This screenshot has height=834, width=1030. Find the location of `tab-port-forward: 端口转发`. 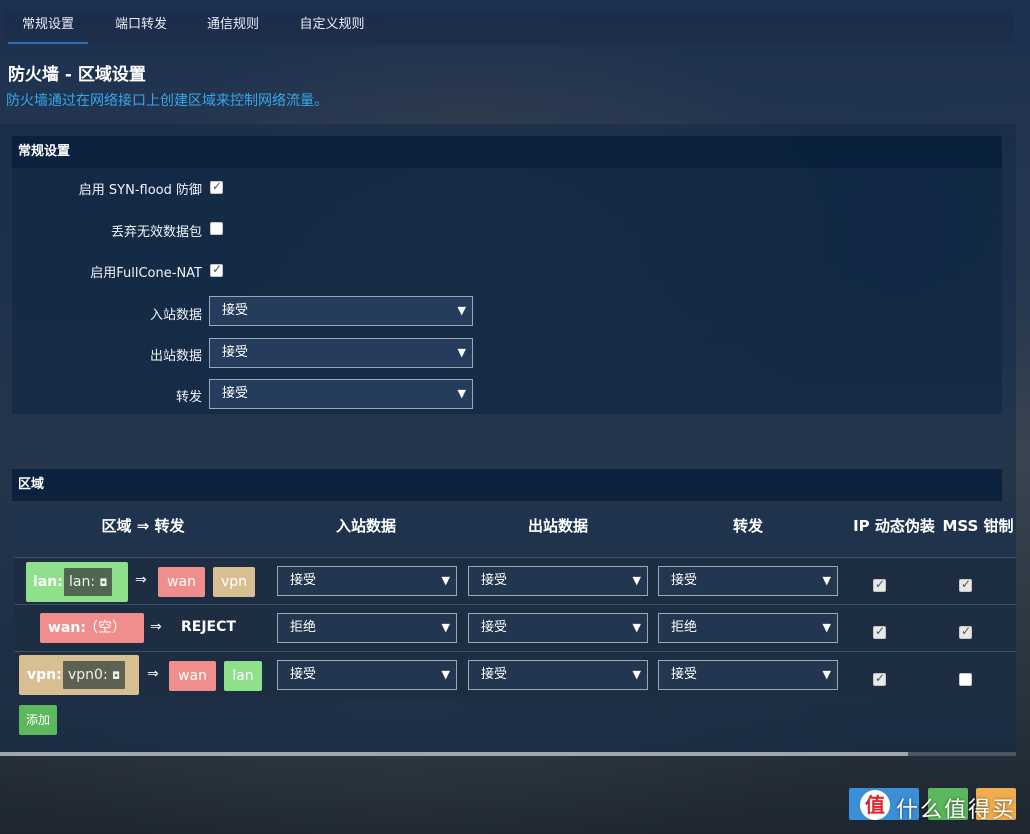

tab-port-forward: 端口转发 is located at coordinates (141, 27).